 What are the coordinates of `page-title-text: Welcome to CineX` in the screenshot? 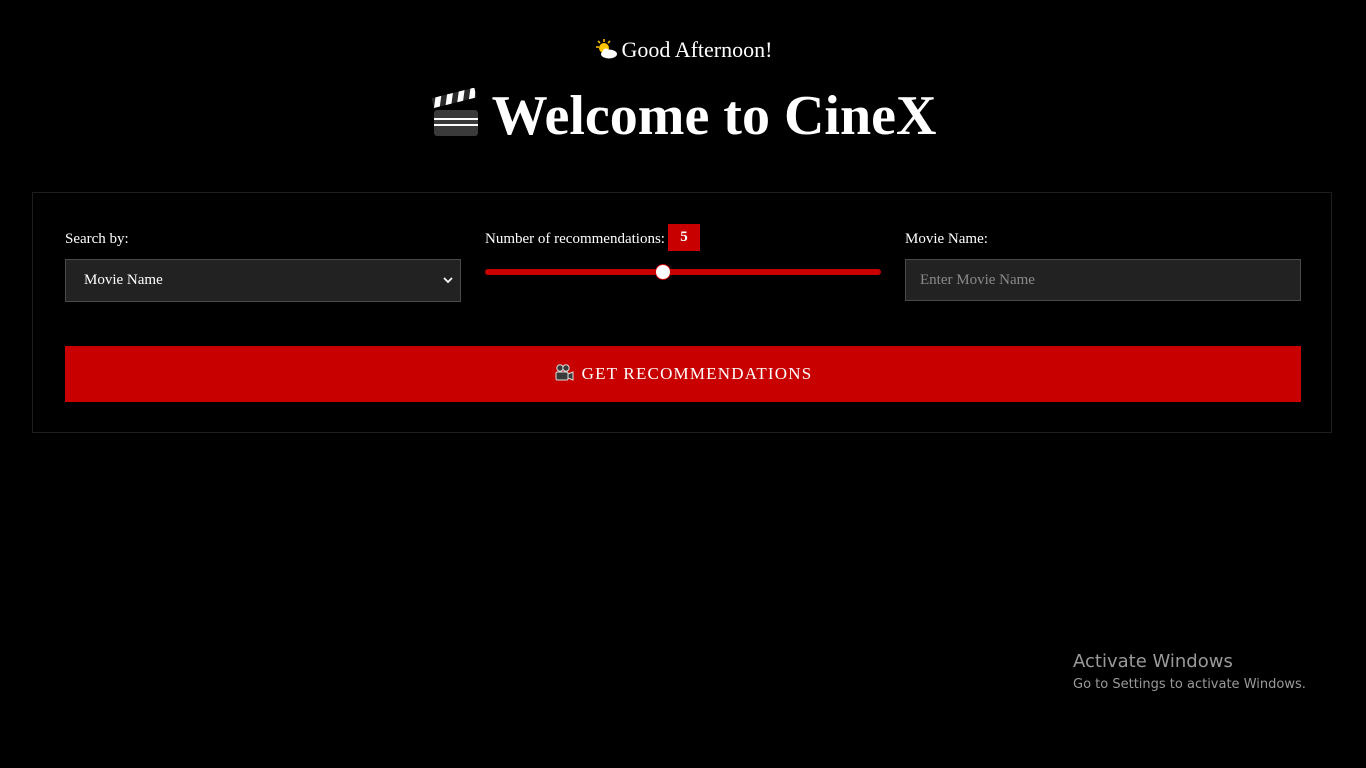 It's located at (714, 116).